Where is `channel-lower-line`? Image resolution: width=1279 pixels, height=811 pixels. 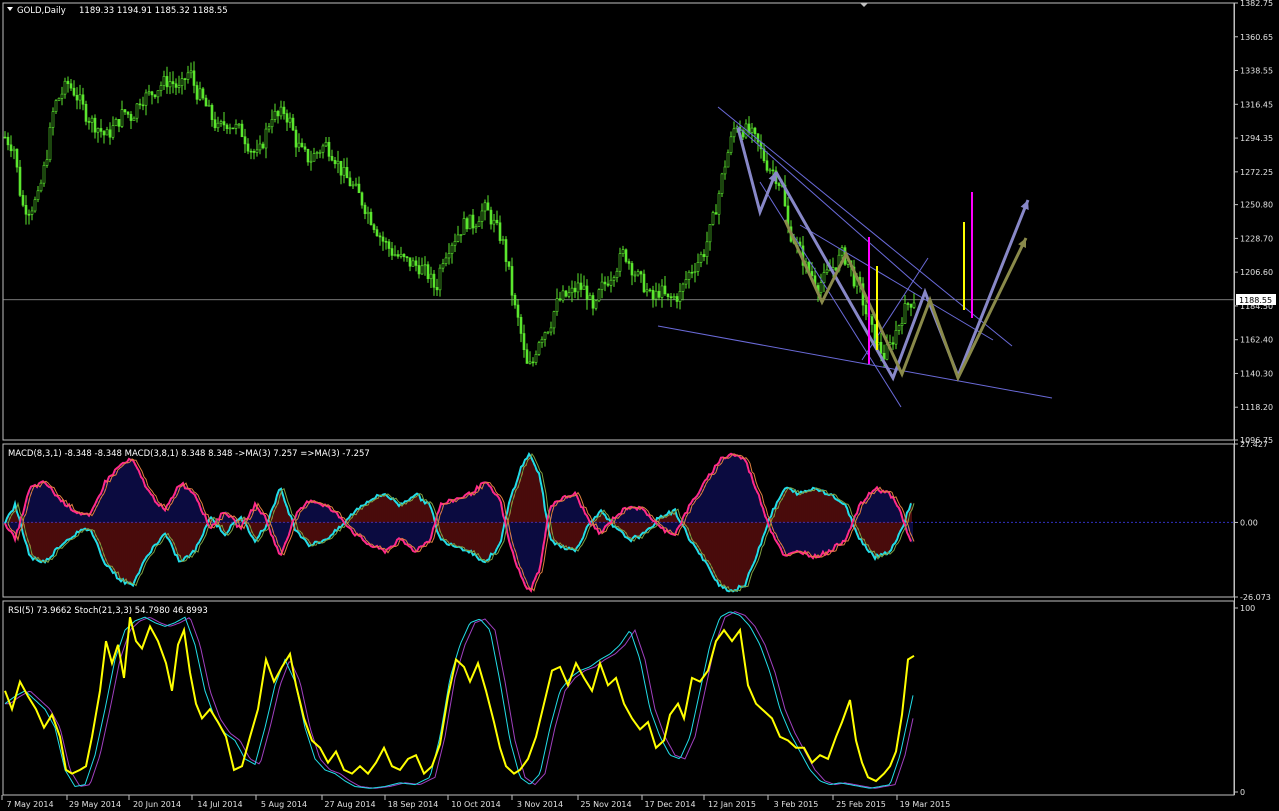 channel-lower-line is located at coordinates (855, 362).